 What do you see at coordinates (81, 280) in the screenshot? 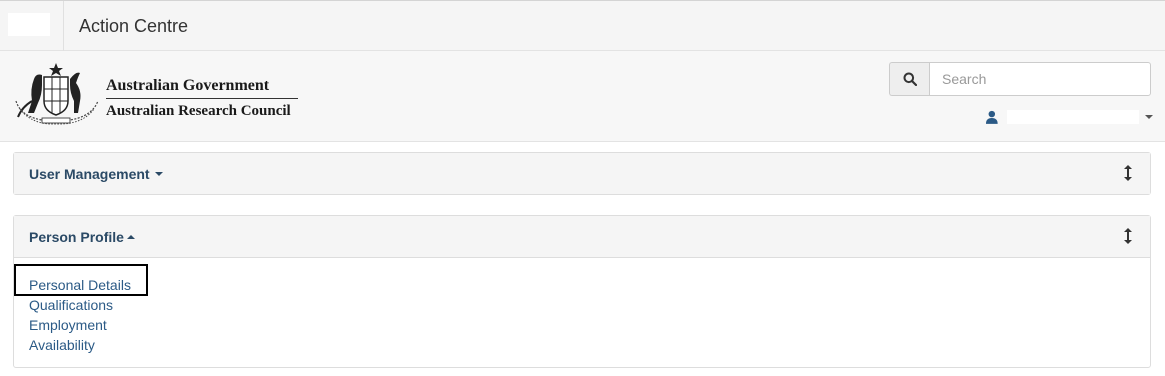
I see `highlight-box` at bounding box center [81, 280].